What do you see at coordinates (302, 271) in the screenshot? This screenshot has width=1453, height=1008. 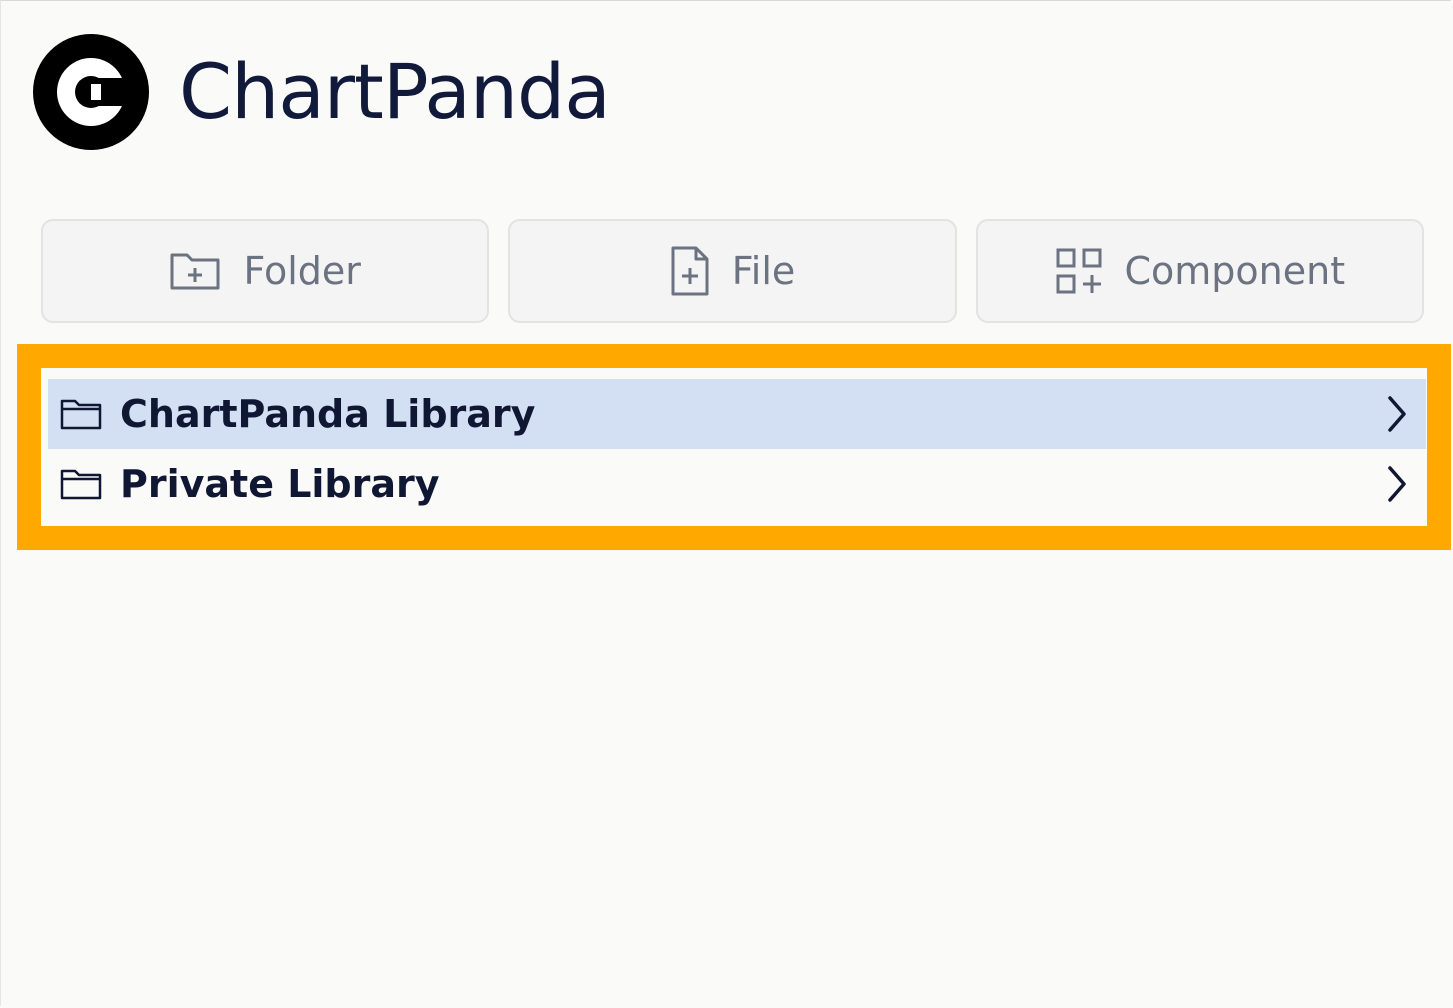 I see `new-folder-label: Folder` at bounding box center [302, 271].